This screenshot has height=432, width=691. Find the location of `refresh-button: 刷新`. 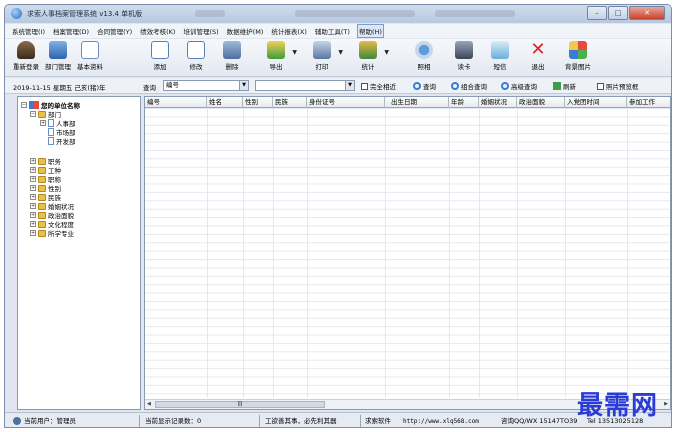

refresh-button: 刷新 is located at coordinates (564, 86).